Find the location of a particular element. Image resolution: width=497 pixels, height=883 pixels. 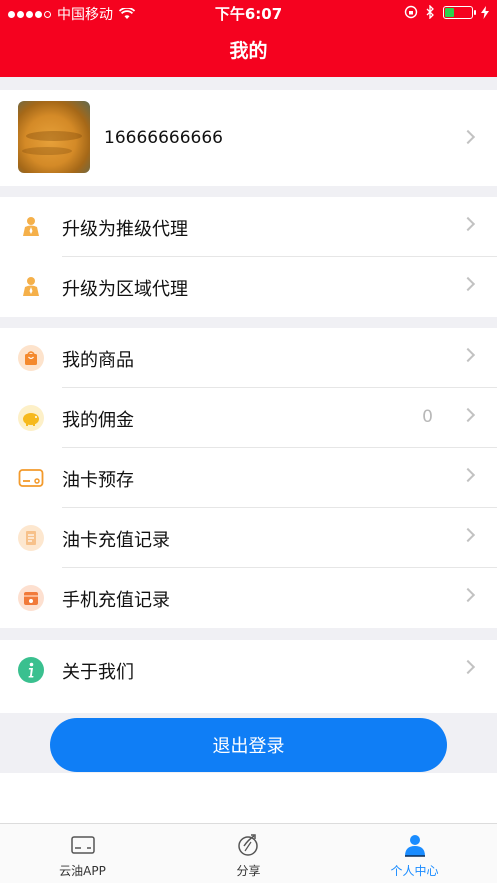

tab-bar: 云油APP 分享 个人中心 is located at coordinates (248, 853).